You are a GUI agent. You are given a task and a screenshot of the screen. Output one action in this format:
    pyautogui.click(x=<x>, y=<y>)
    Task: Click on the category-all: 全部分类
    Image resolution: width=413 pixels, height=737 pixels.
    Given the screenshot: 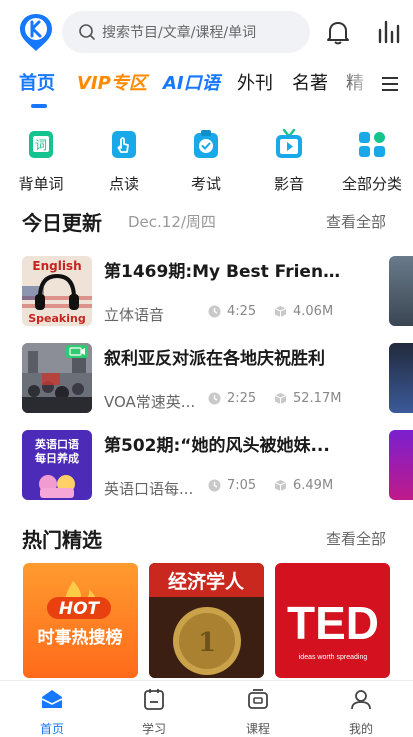 What is the action you would take?
    pyautogui.click(x=372, y=161)
    